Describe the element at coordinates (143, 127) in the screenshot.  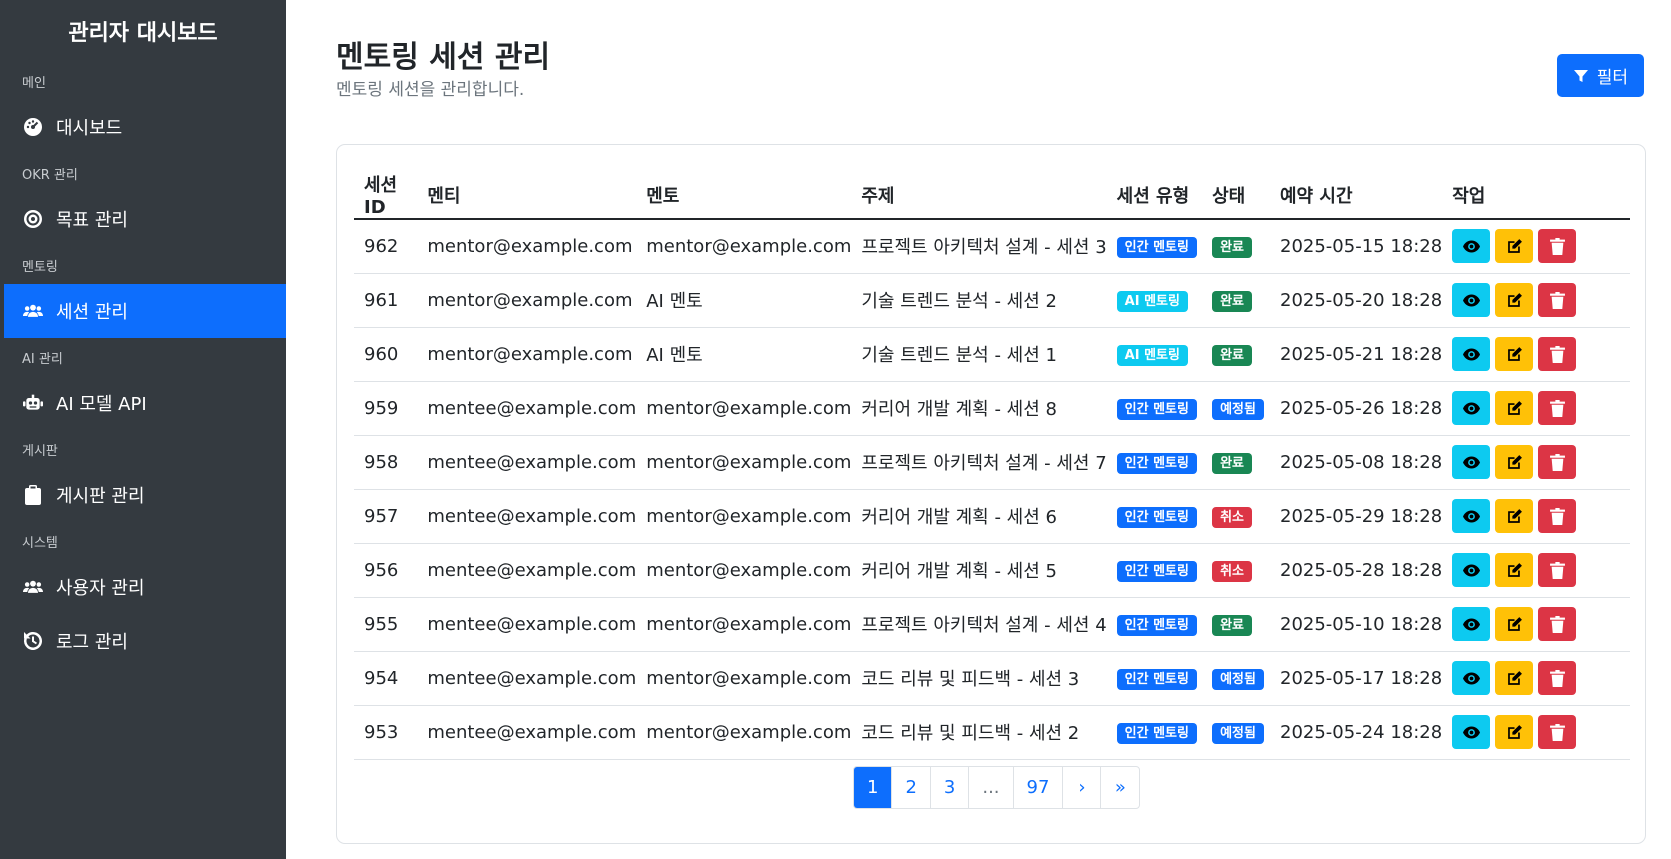
I see `sidebar-item: 대시보드` at that location.